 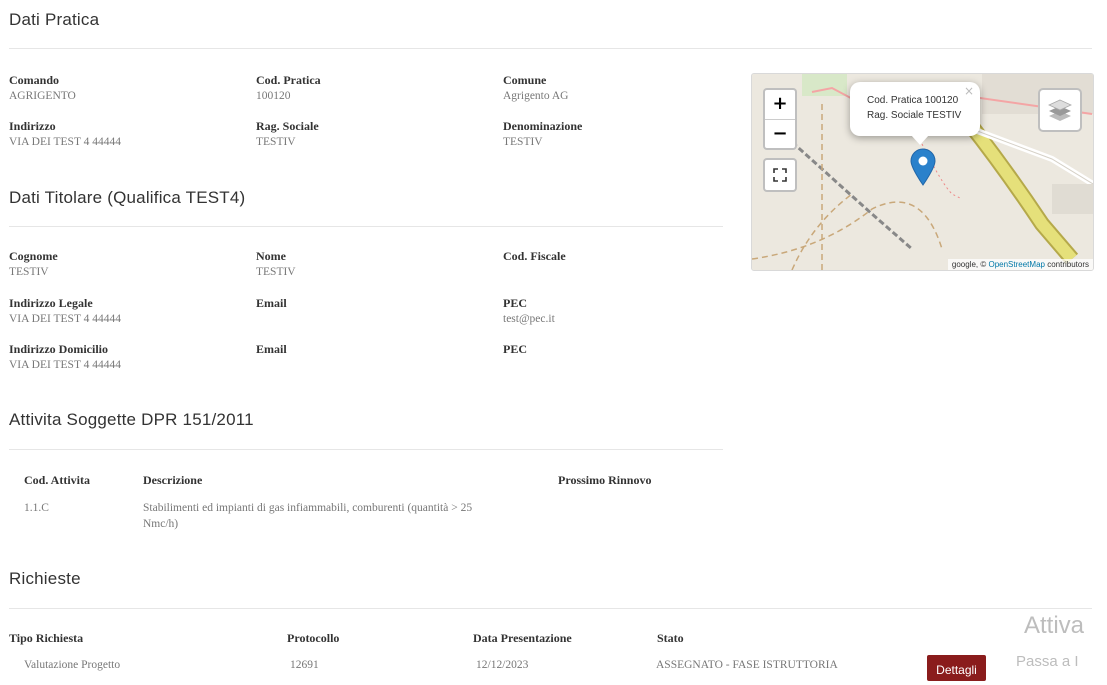 What do you see at coordinates (173, 480) in the screenshot?
I see `column-header: Descrizione` at bounding box center [173, 480].